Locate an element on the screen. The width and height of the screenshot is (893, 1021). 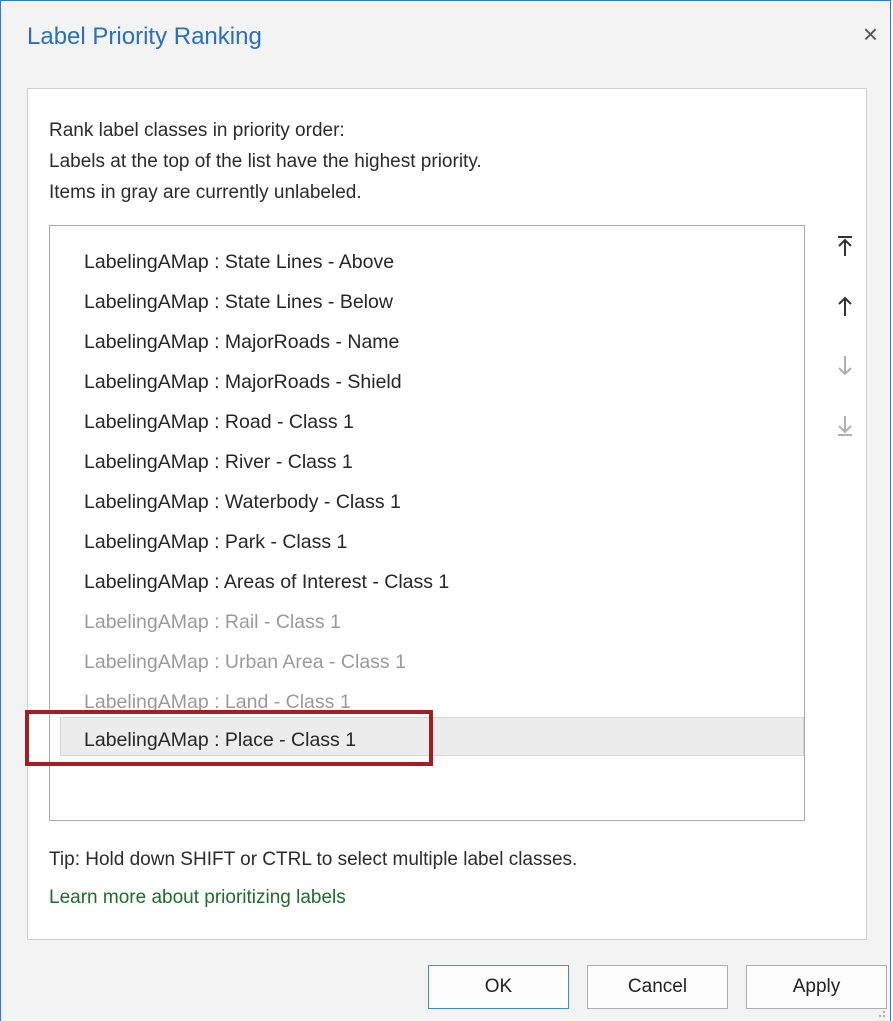
list-item: LabelingAMap : MajorRoads - Shield is located at coordinates (243, 382).